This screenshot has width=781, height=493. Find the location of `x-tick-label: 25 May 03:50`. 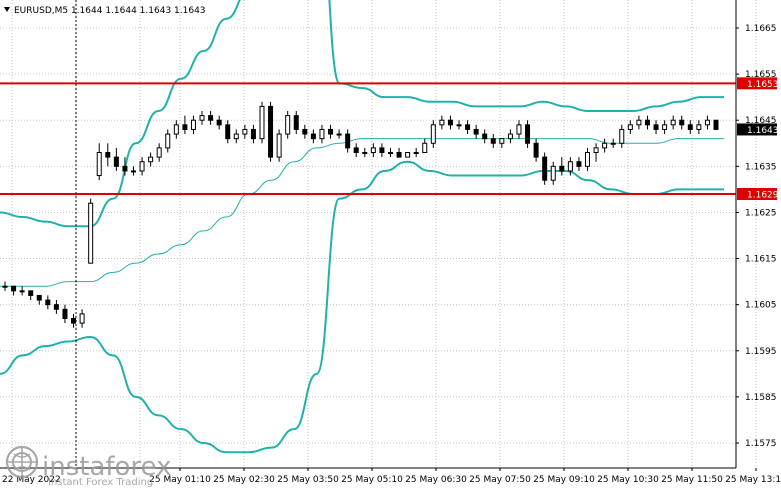

x-tick-label: 25 May 03:50 is located at coordinates (308, 480).